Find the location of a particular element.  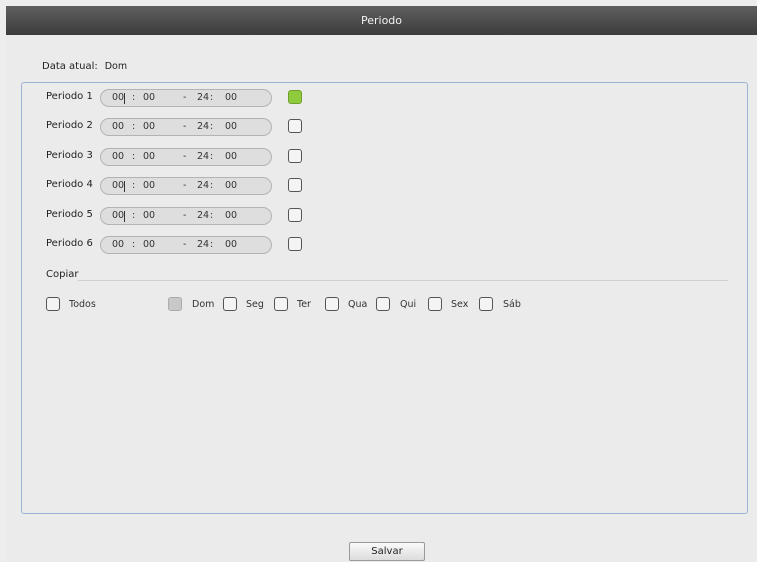

copy-day-ter-label: Ter is located at coordinates (304, 304).